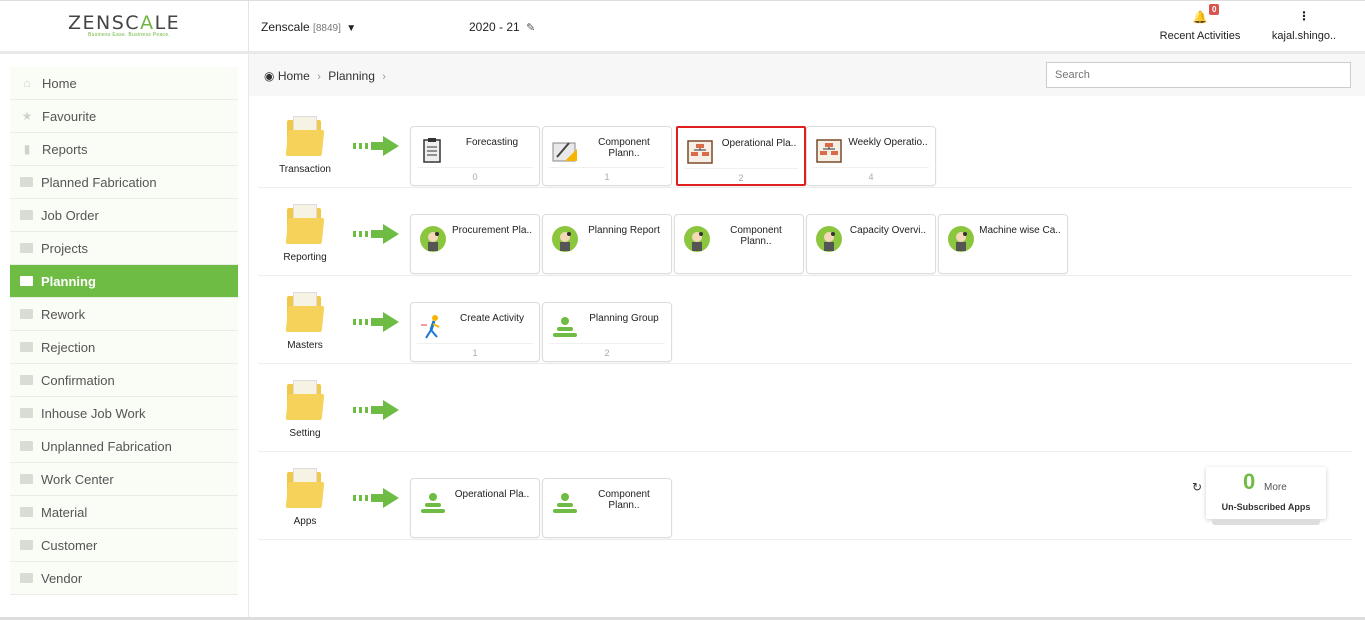  I want to click on app-tile-operational-planning-app: Operational Pla.., so click(475, 508).